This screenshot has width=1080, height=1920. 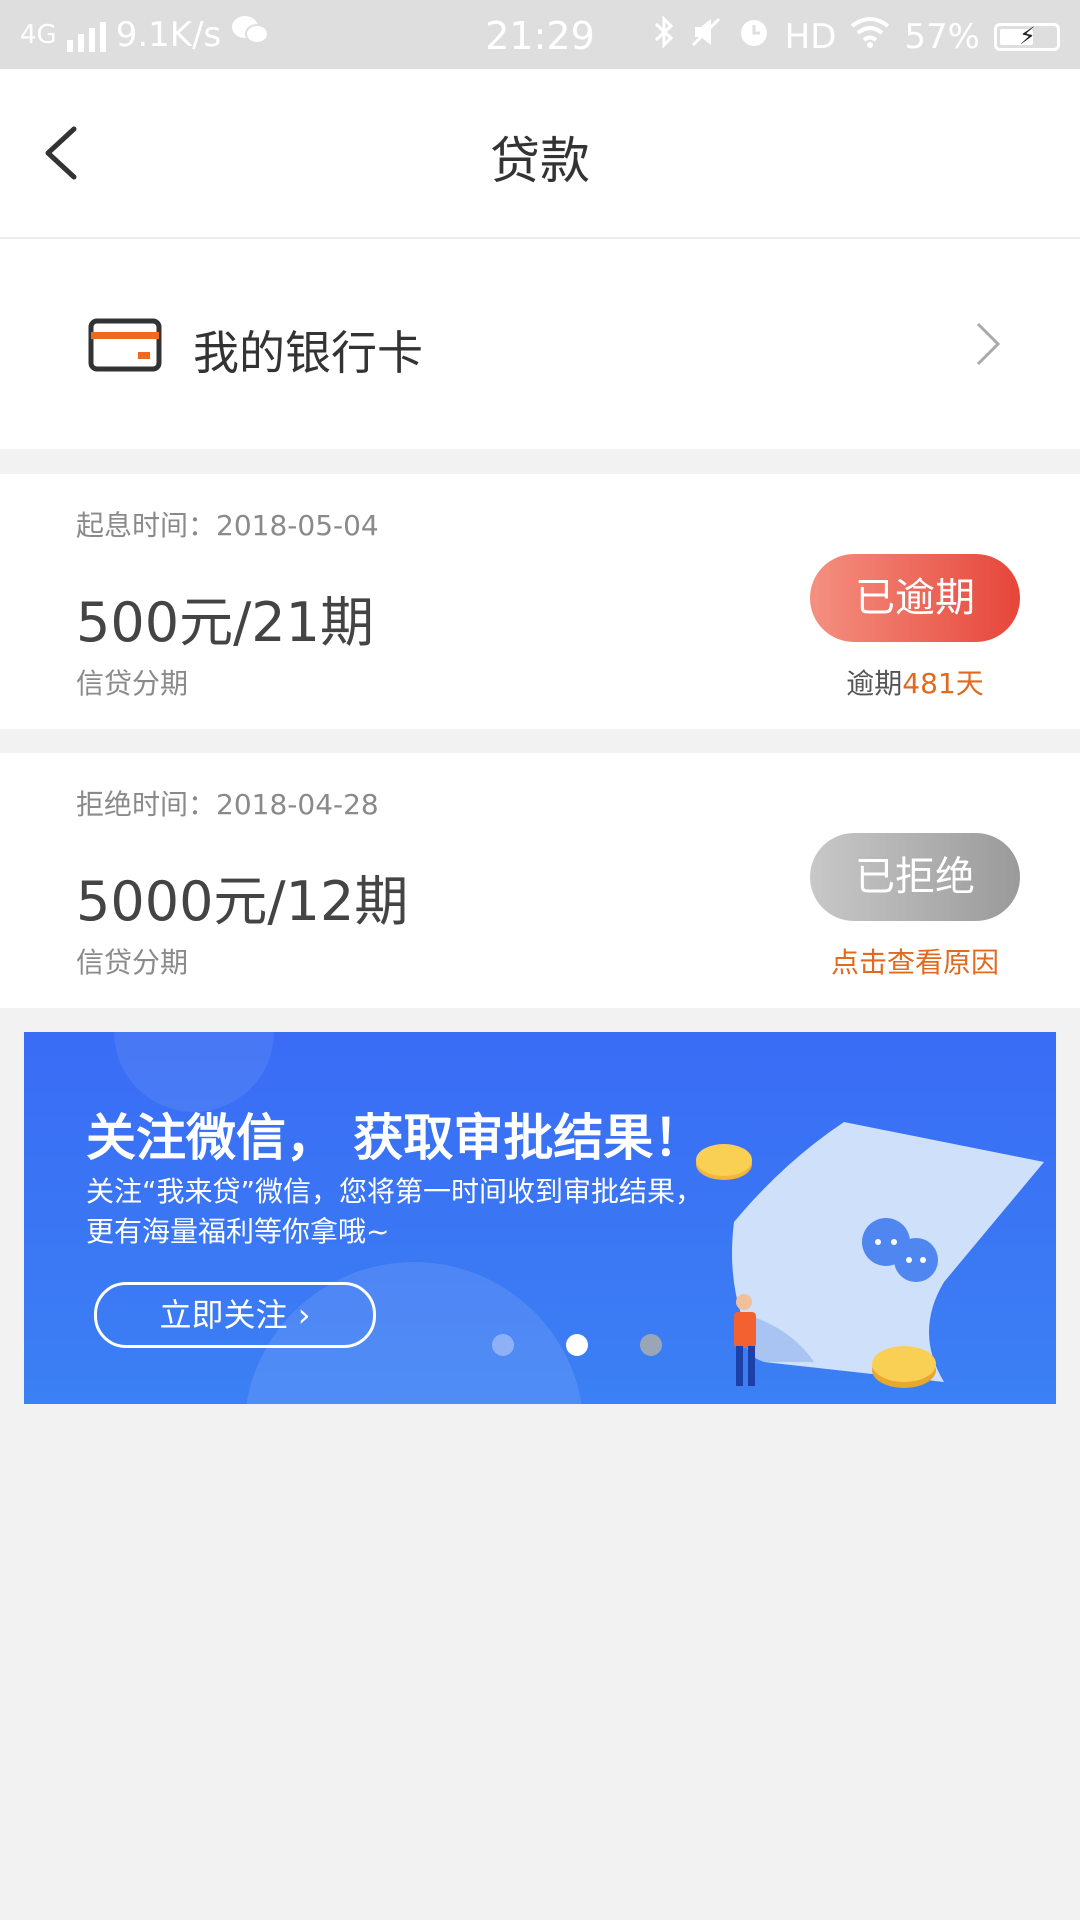 What do you see at coordinates (395, 1138) in the screenshot?
I see `banner-title: 关注微信， 获取审批结果！` at bounding box center [395, 1138].